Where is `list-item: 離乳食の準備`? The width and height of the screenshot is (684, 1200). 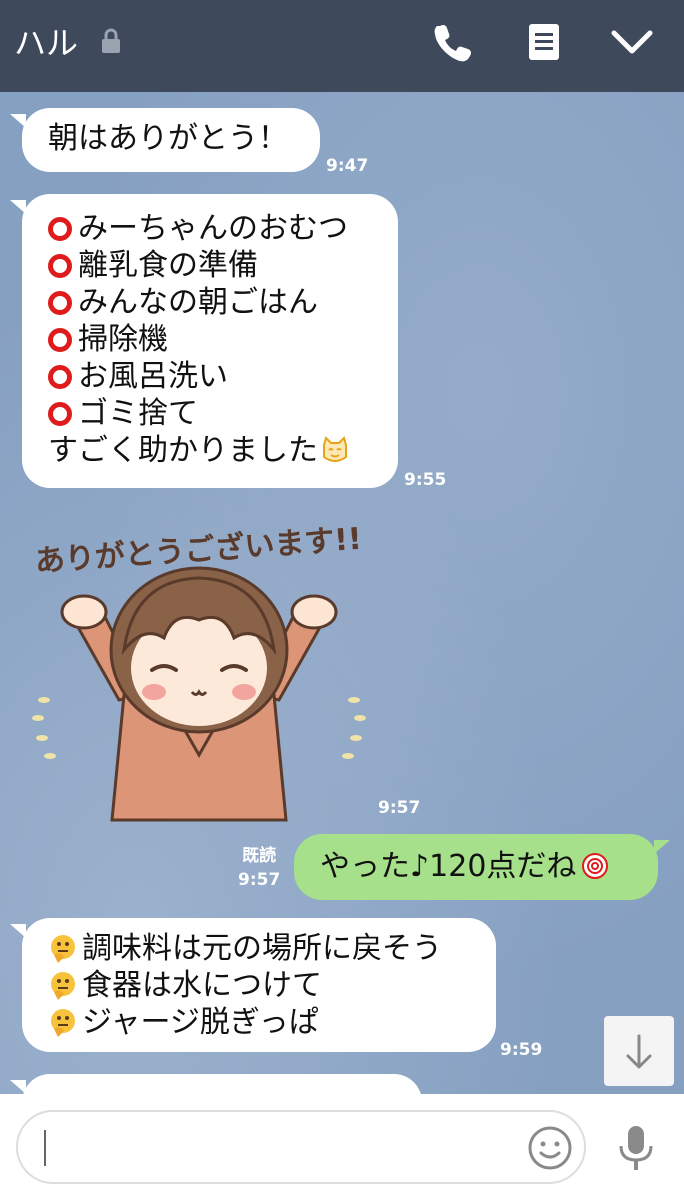 list-item: 離乳食の準備 is located at coordinates (210, 265).